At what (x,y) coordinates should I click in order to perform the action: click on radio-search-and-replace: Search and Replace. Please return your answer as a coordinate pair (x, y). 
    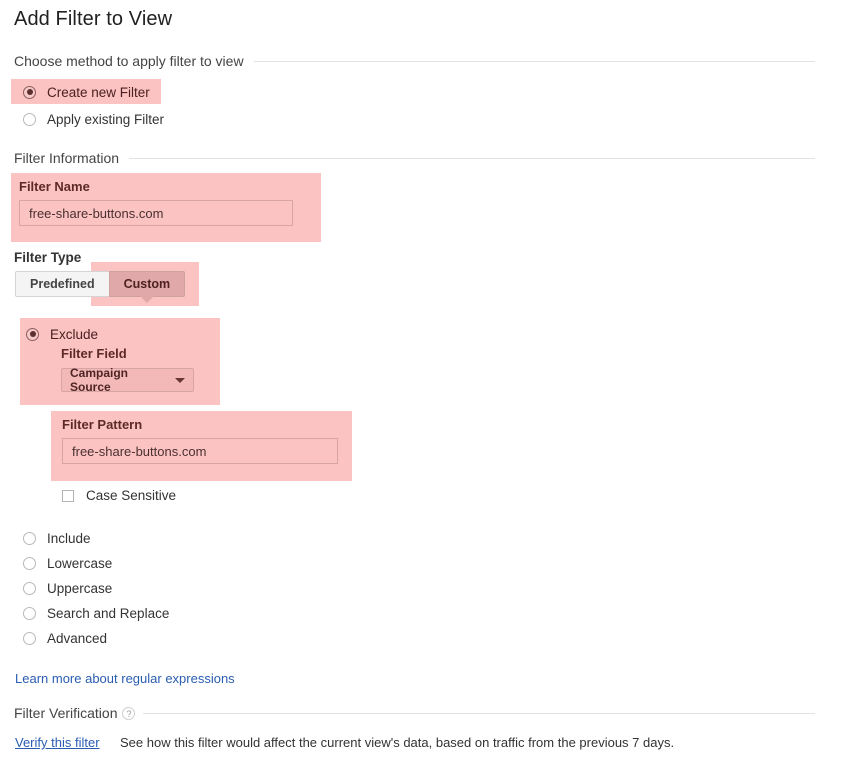
    Looking at the image, I should click on (96, 613).